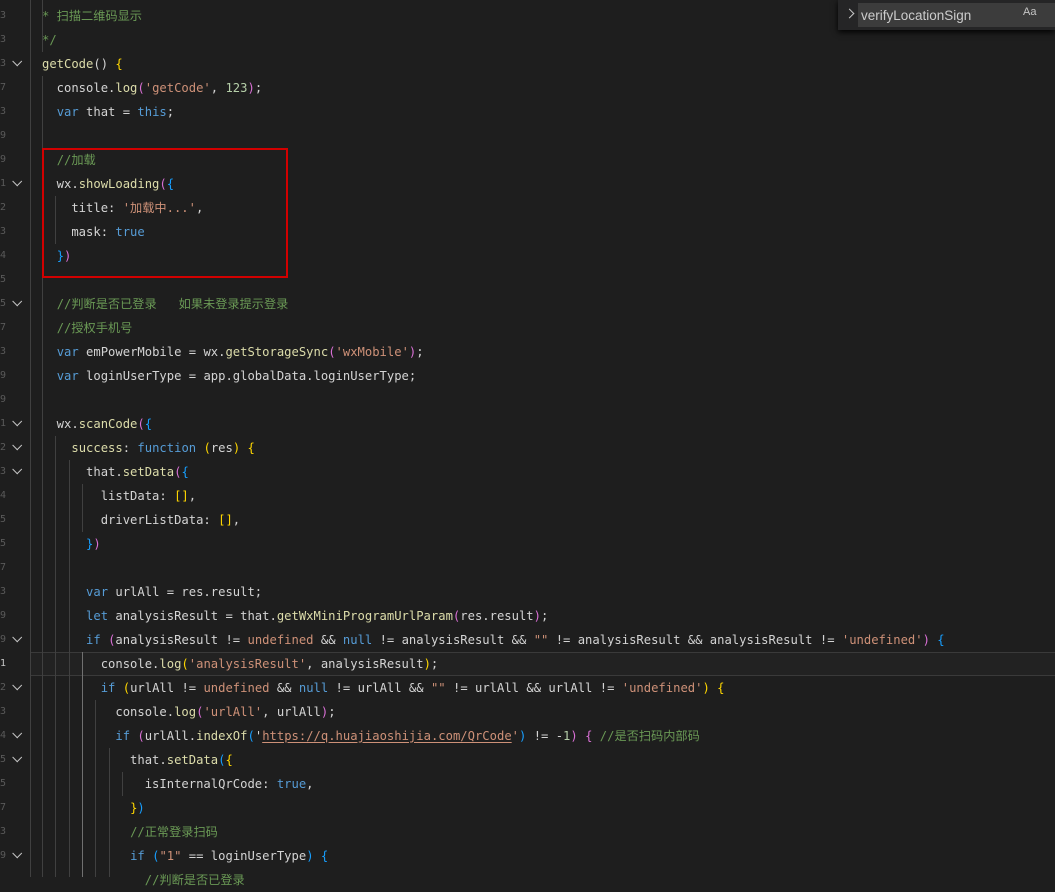  Describe the element at coordinates (94, 328) in the screenshot. I see `code-token: //授权手机号` at that location.